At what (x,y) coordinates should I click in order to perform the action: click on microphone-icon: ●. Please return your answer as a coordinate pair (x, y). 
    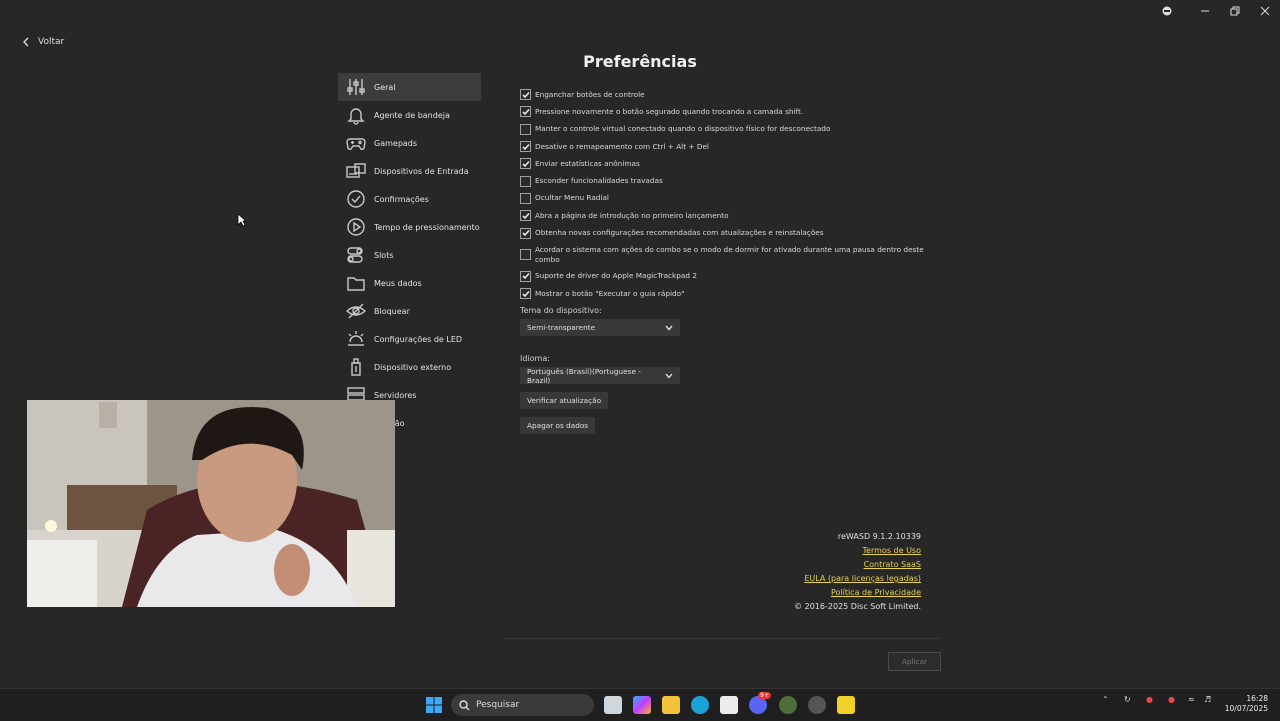
    Looking at the image, I should click on (1171, 699).